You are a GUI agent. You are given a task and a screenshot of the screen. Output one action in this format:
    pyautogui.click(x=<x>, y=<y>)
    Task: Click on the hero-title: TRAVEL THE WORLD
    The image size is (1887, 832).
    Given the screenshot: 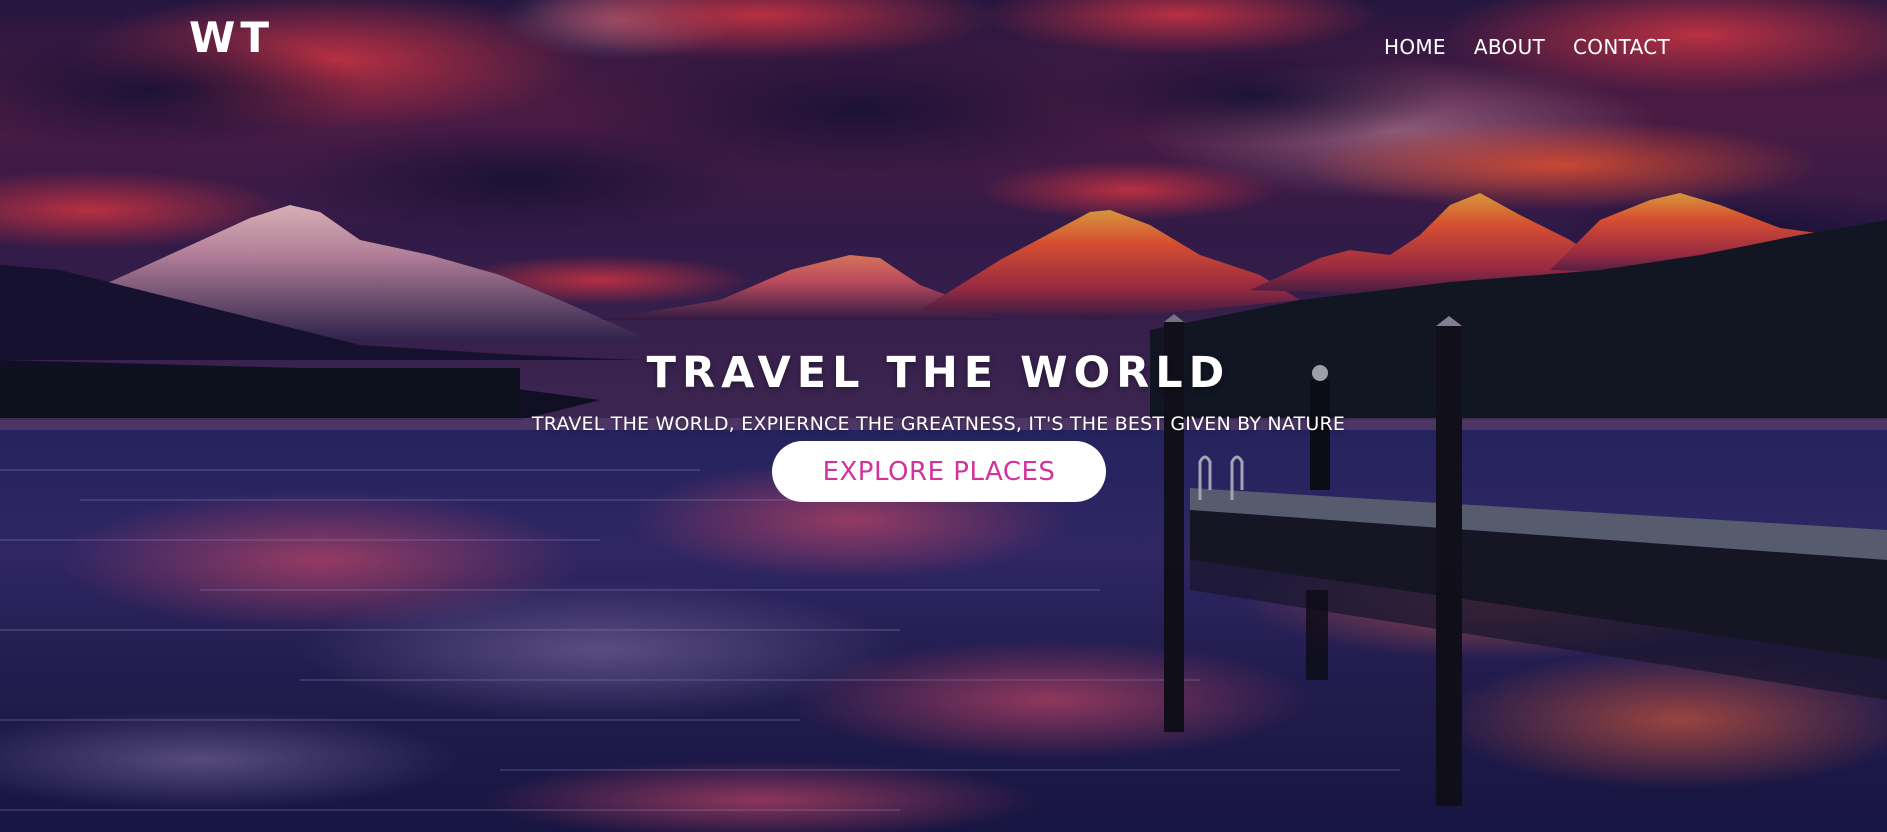 What is the action you would take?
    pyautogui.click(x=938, y=372)
    